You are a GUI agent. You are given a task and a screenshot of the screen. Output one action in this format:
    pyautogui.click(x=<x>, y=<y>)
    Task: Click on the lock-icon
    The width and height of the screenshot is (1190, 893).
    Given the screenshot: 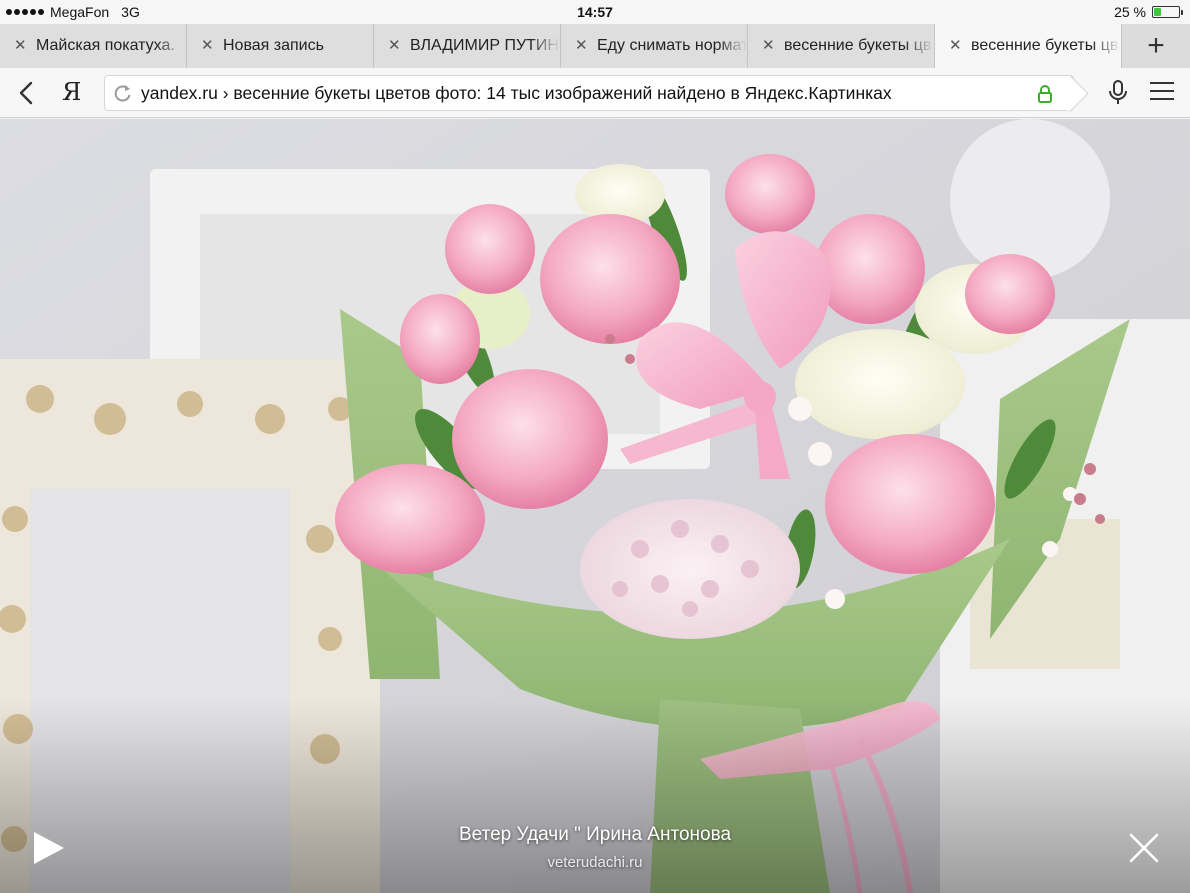 What is the action you would take?
    pyautogui.click(x=1045, y=94)
    